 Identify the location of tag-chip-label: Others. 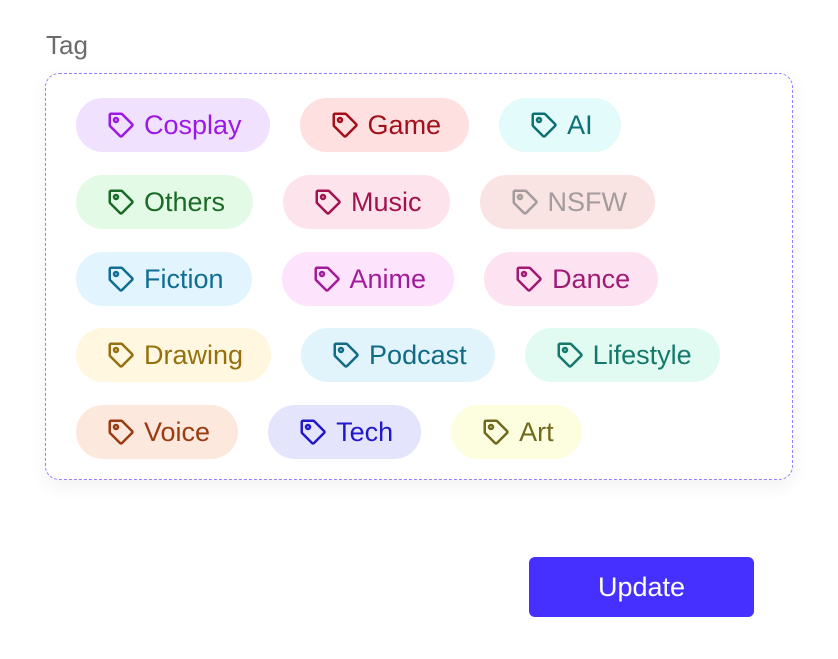
(185, 201).